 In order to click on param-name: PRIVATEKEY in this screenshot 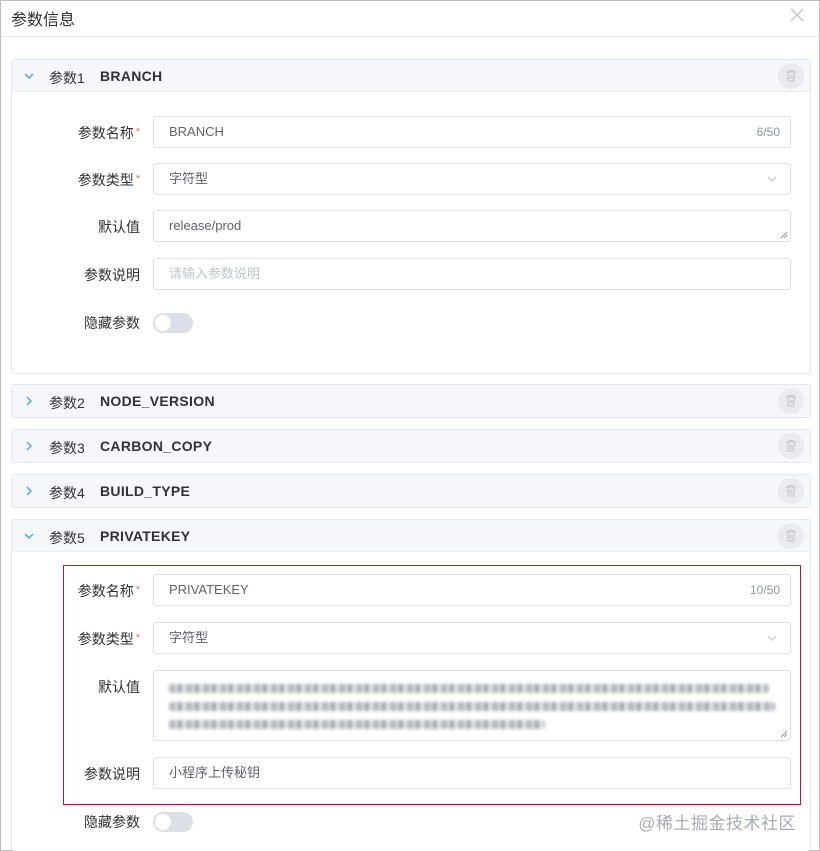, I will do `click(145, 536)`.